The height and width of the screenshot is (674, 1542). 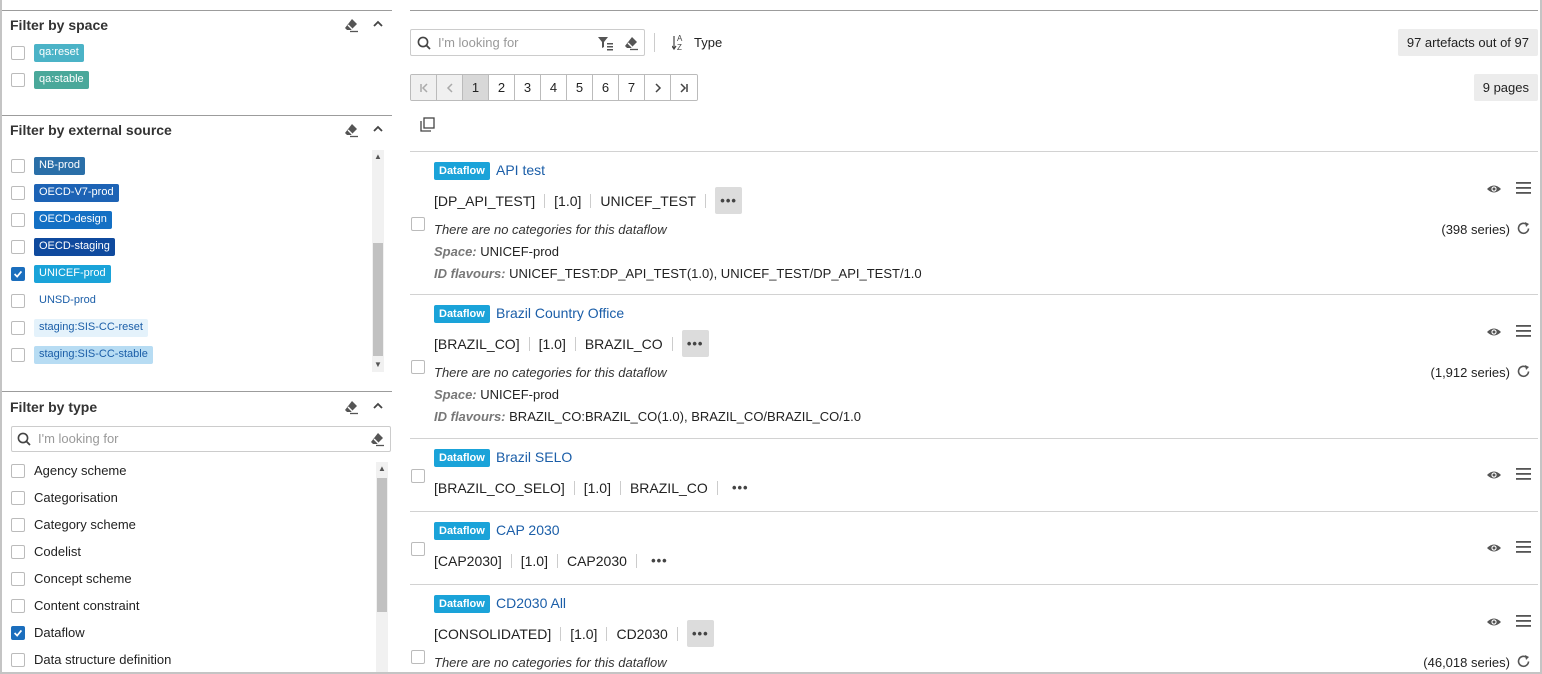 I want to click on divider, so click(x=620, y=487).